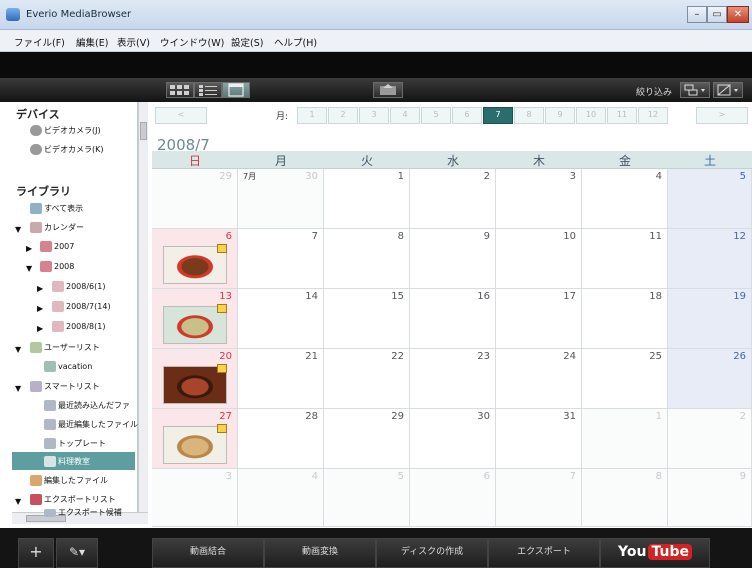 This screenshot has height=568, width=752. What do you see at coordinates (717, 14) in the screenshot?
I see `maximize-button: ▭` at bounding box center [717, 14].